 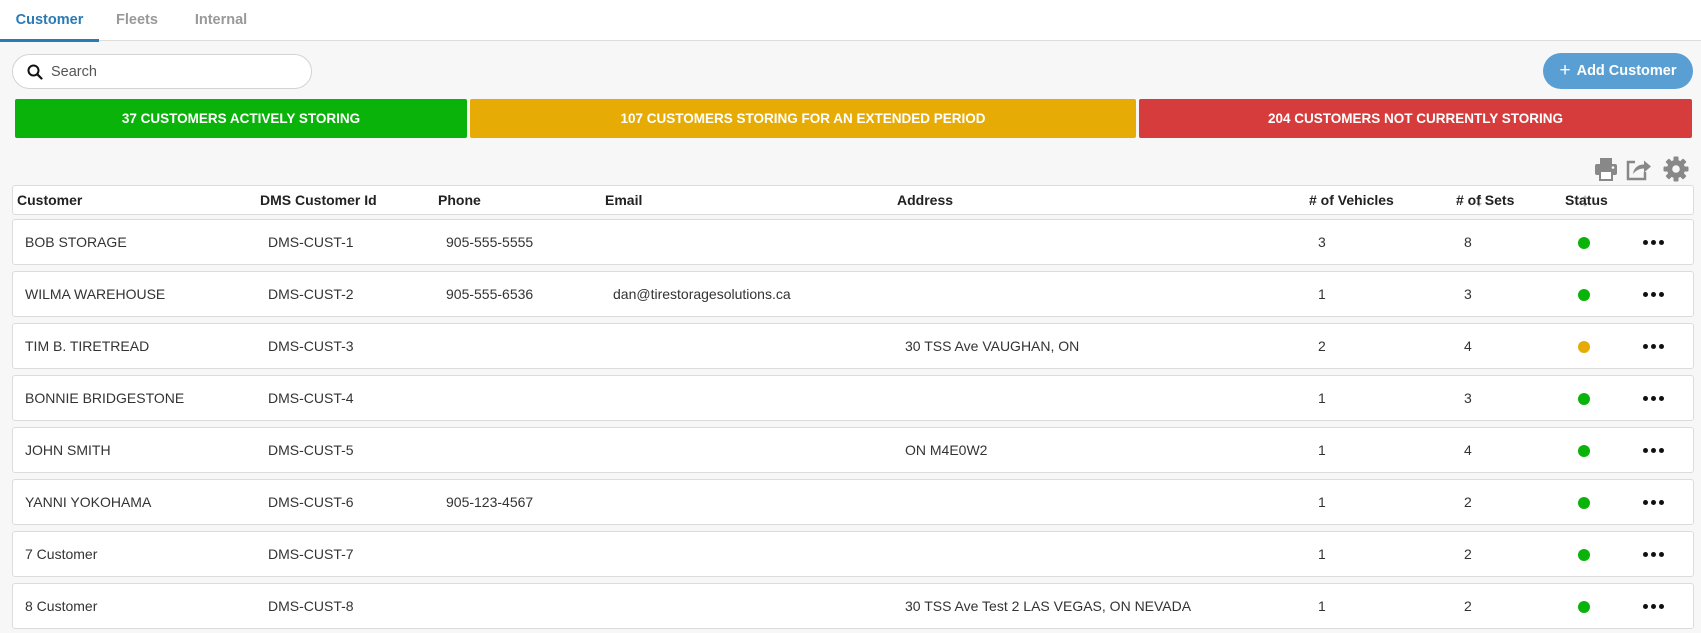 I want to click on search-box, so click(x=162, y=71).